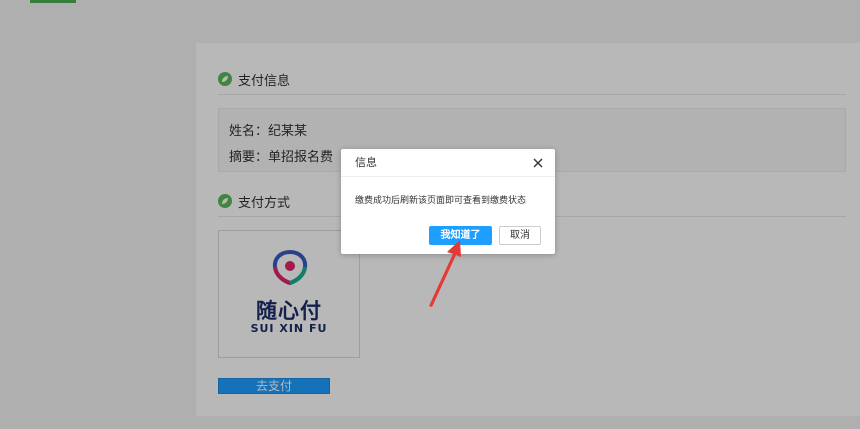  I want to click on close-icon, so click(538, 163).